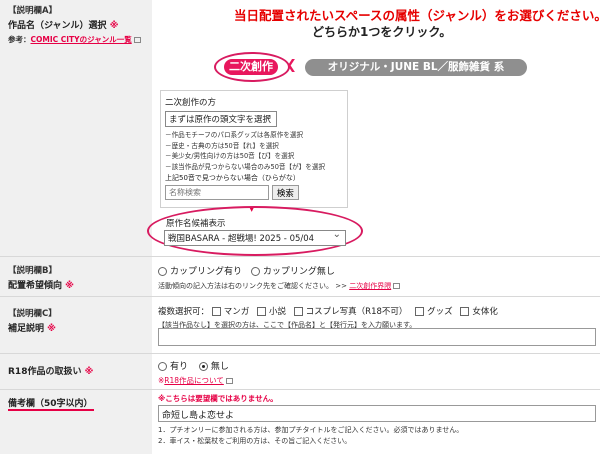  I want to click on remarks-warning: ※こちらは要望欄ではありません。, so click(218, 398).